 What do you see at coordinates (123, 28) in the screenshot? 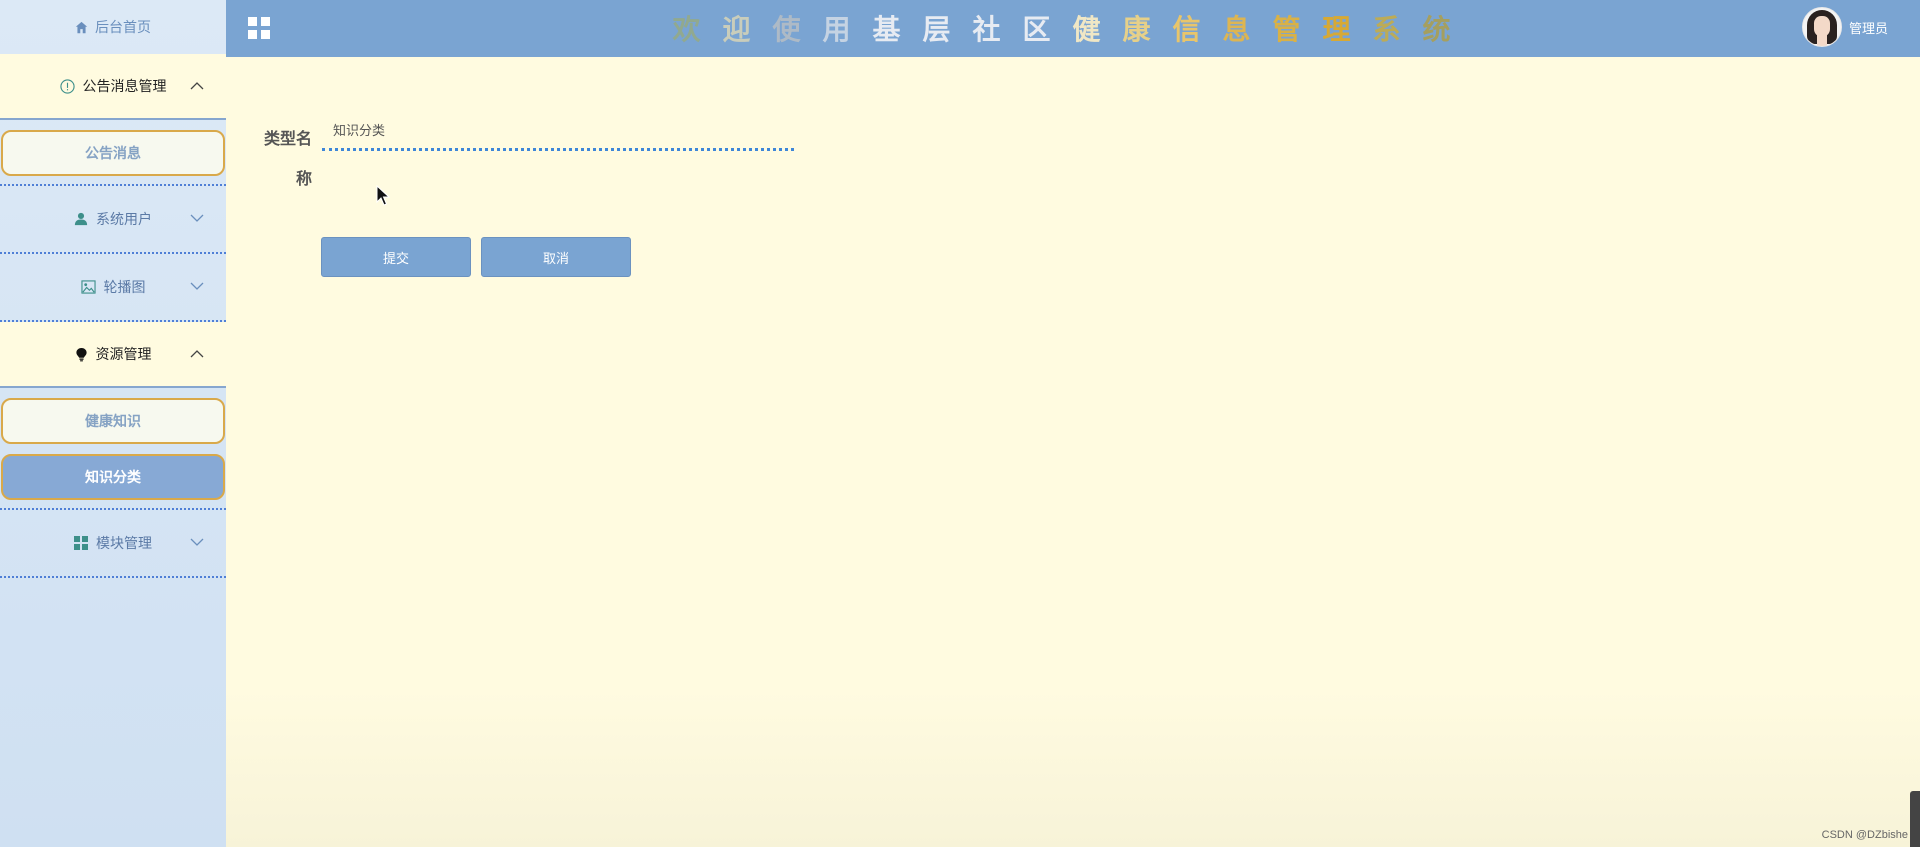
I see `sidebar-home-label: 后台首页` at bounding box center [123, 28].